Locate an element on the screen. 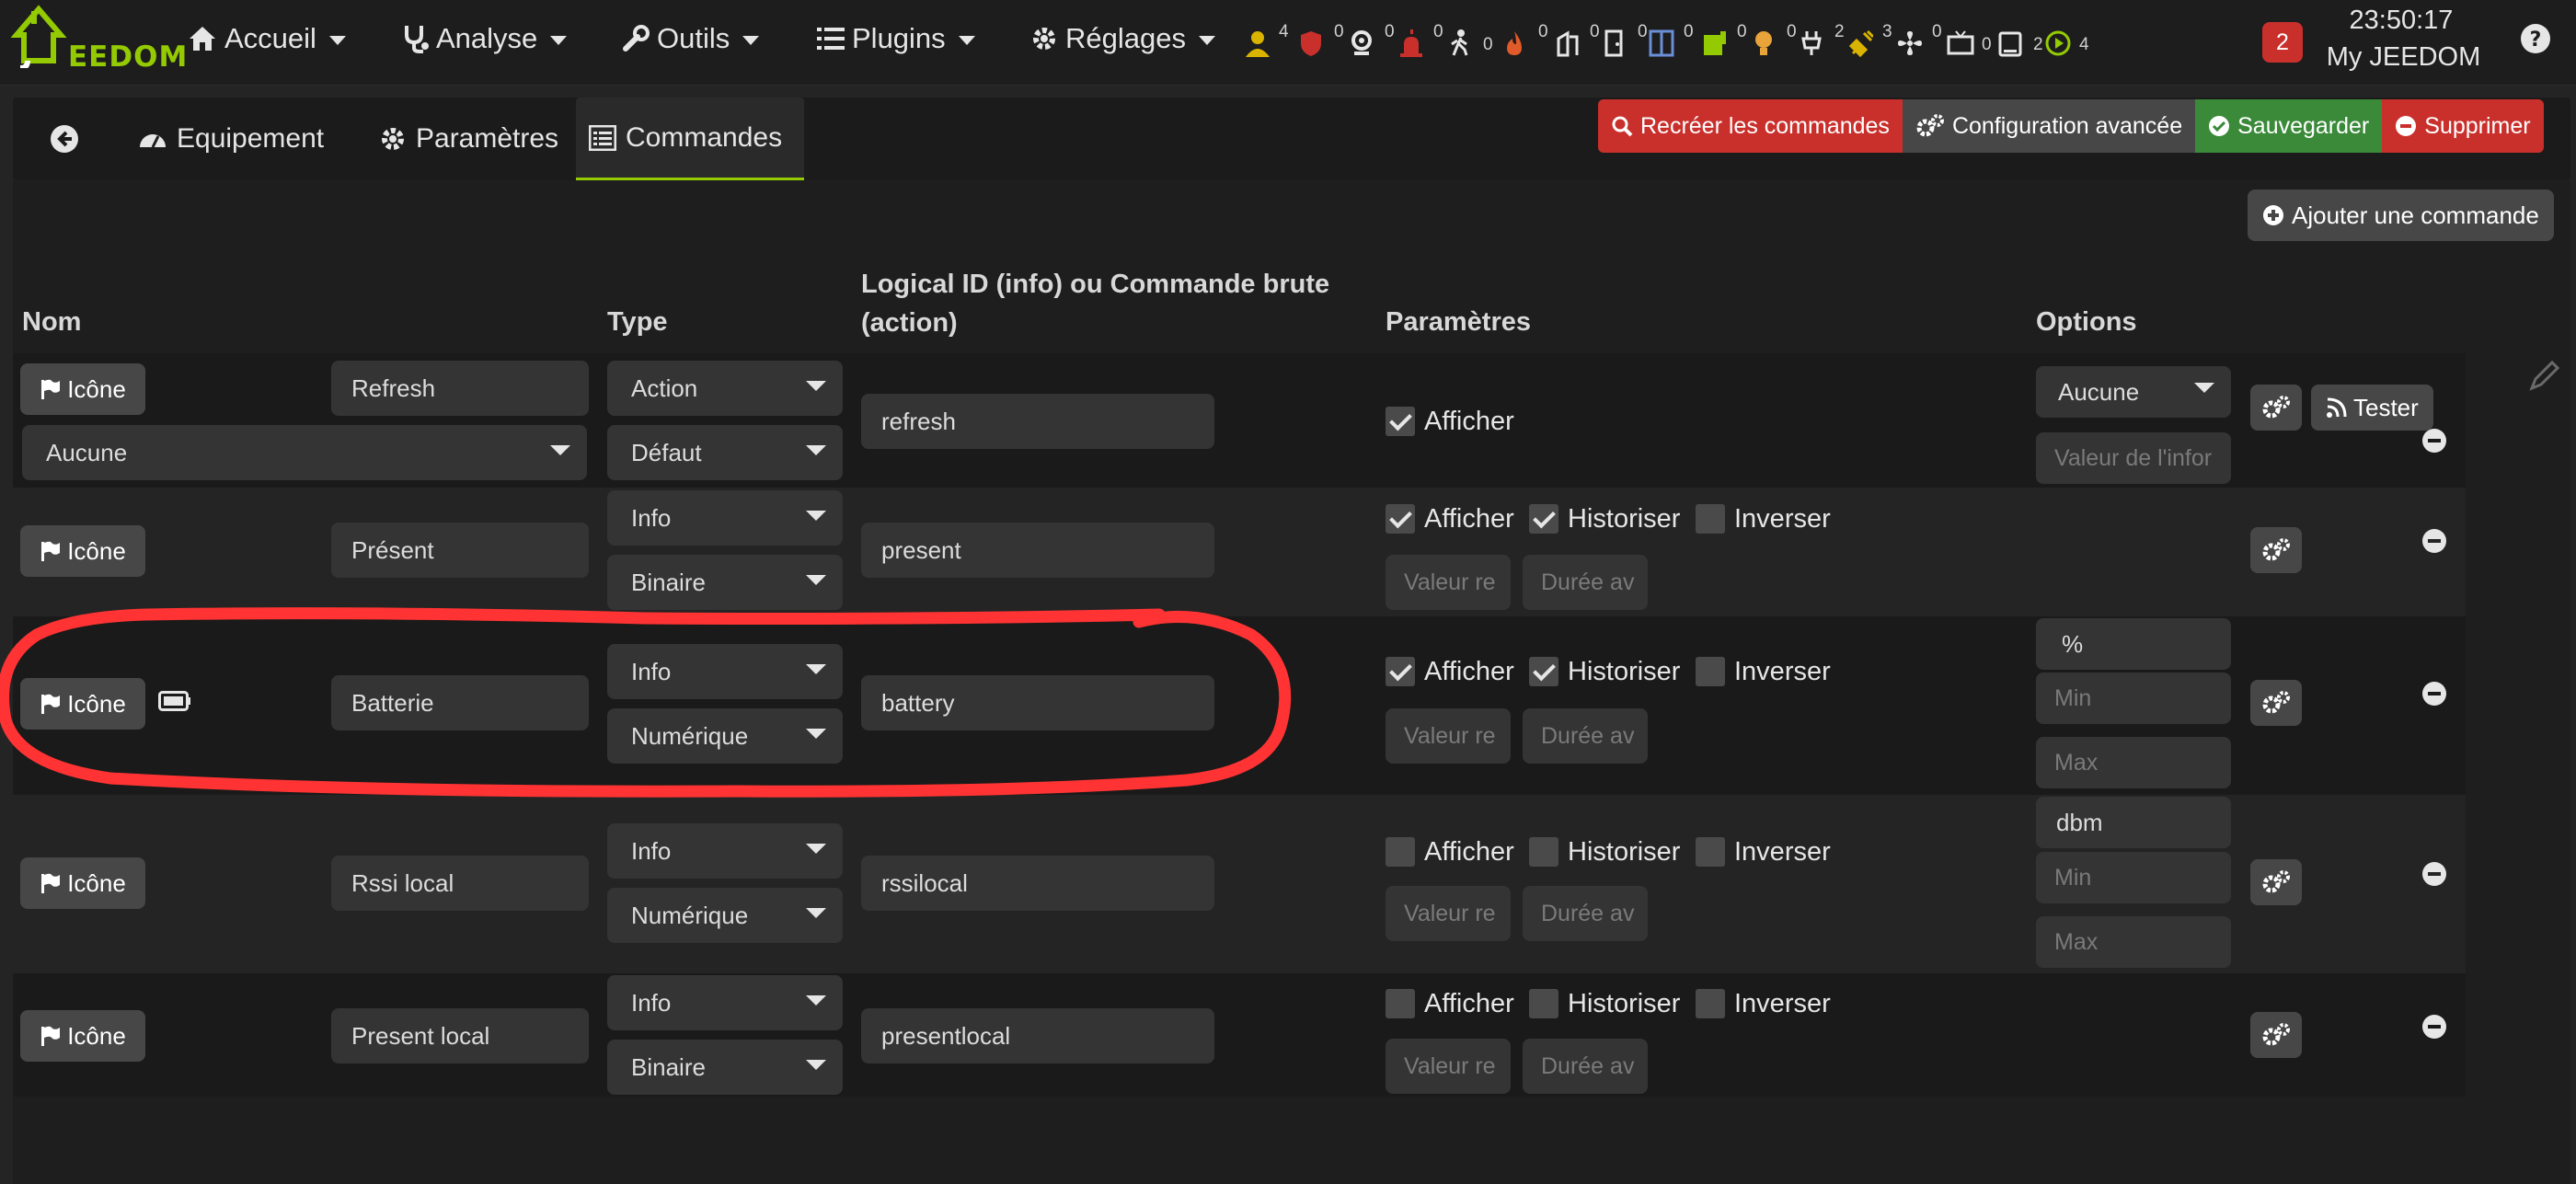 The width and height of the screenshot is (2576, 1184). pencil-icon is located at coordinates (2544, 375).